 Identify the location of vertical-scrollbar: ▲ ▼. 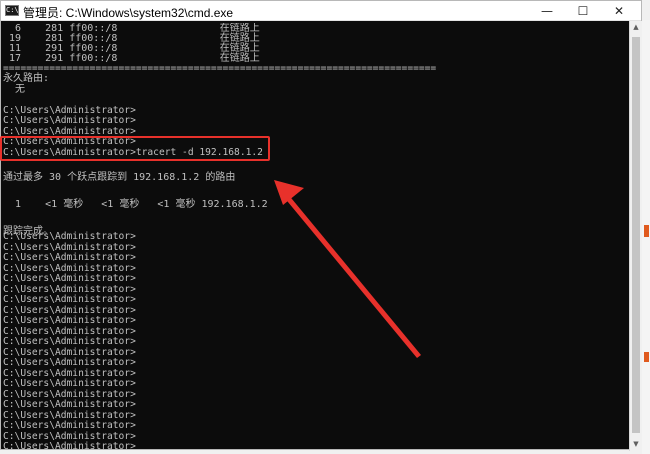
(635, 236).